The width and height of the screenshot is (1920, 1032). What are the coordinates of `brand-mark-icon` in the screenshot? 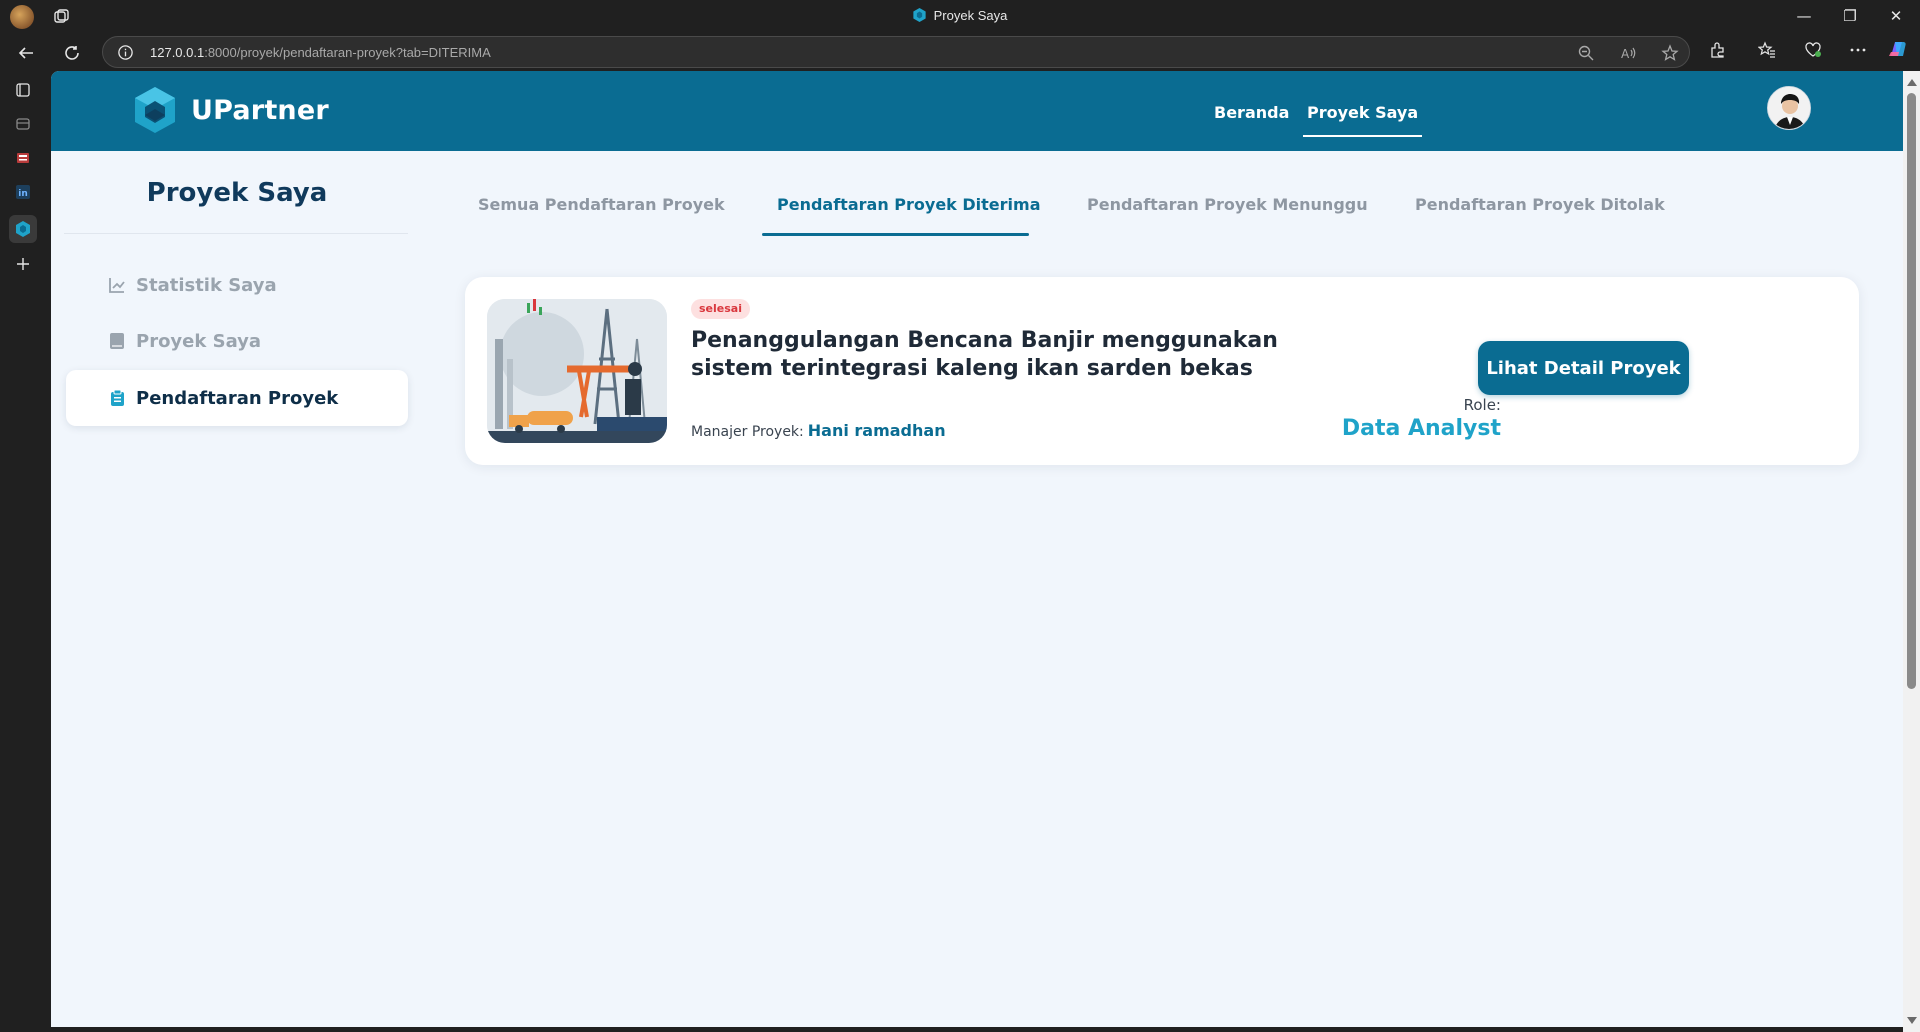 It's located at (155, 110).